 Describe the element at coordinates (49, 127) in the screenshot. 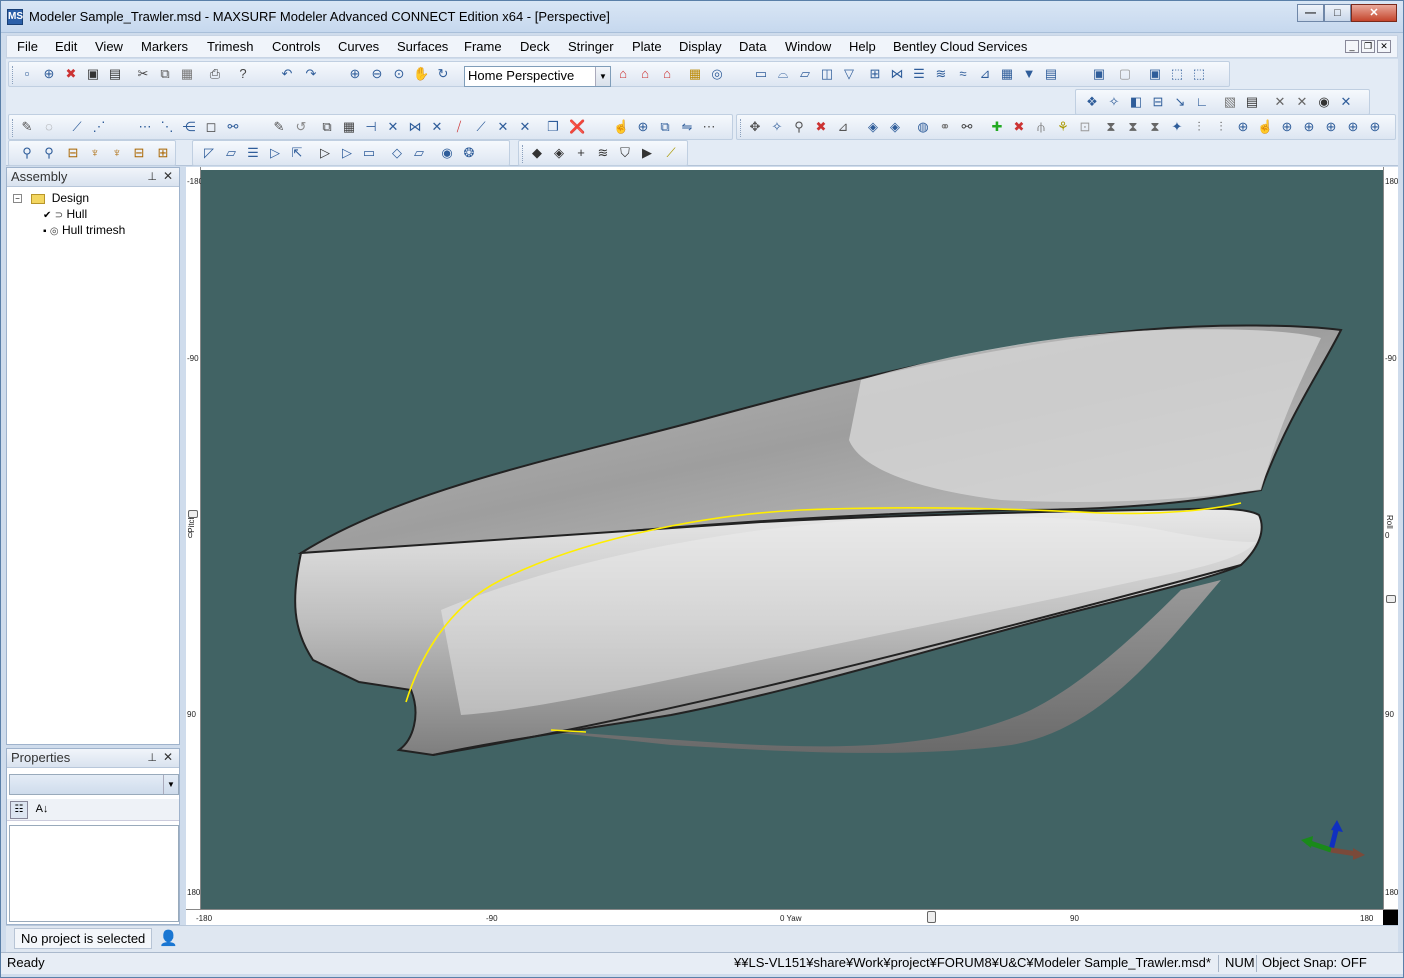

I see `arc-icon: ◌` at that location.